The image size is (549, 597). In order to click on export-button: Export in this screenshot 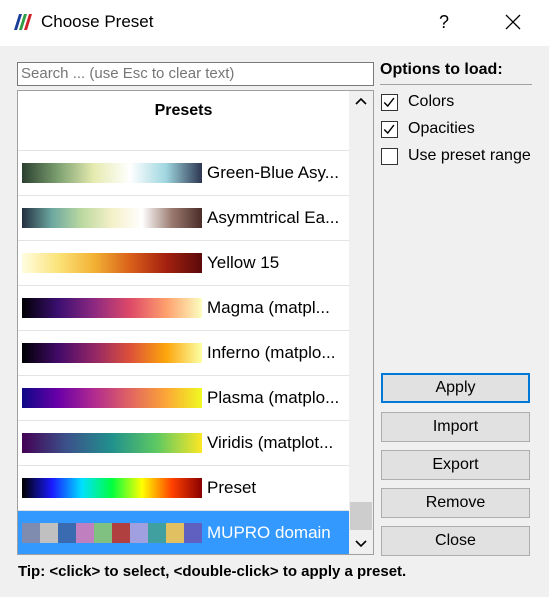, I will do `click(455, 465)`.